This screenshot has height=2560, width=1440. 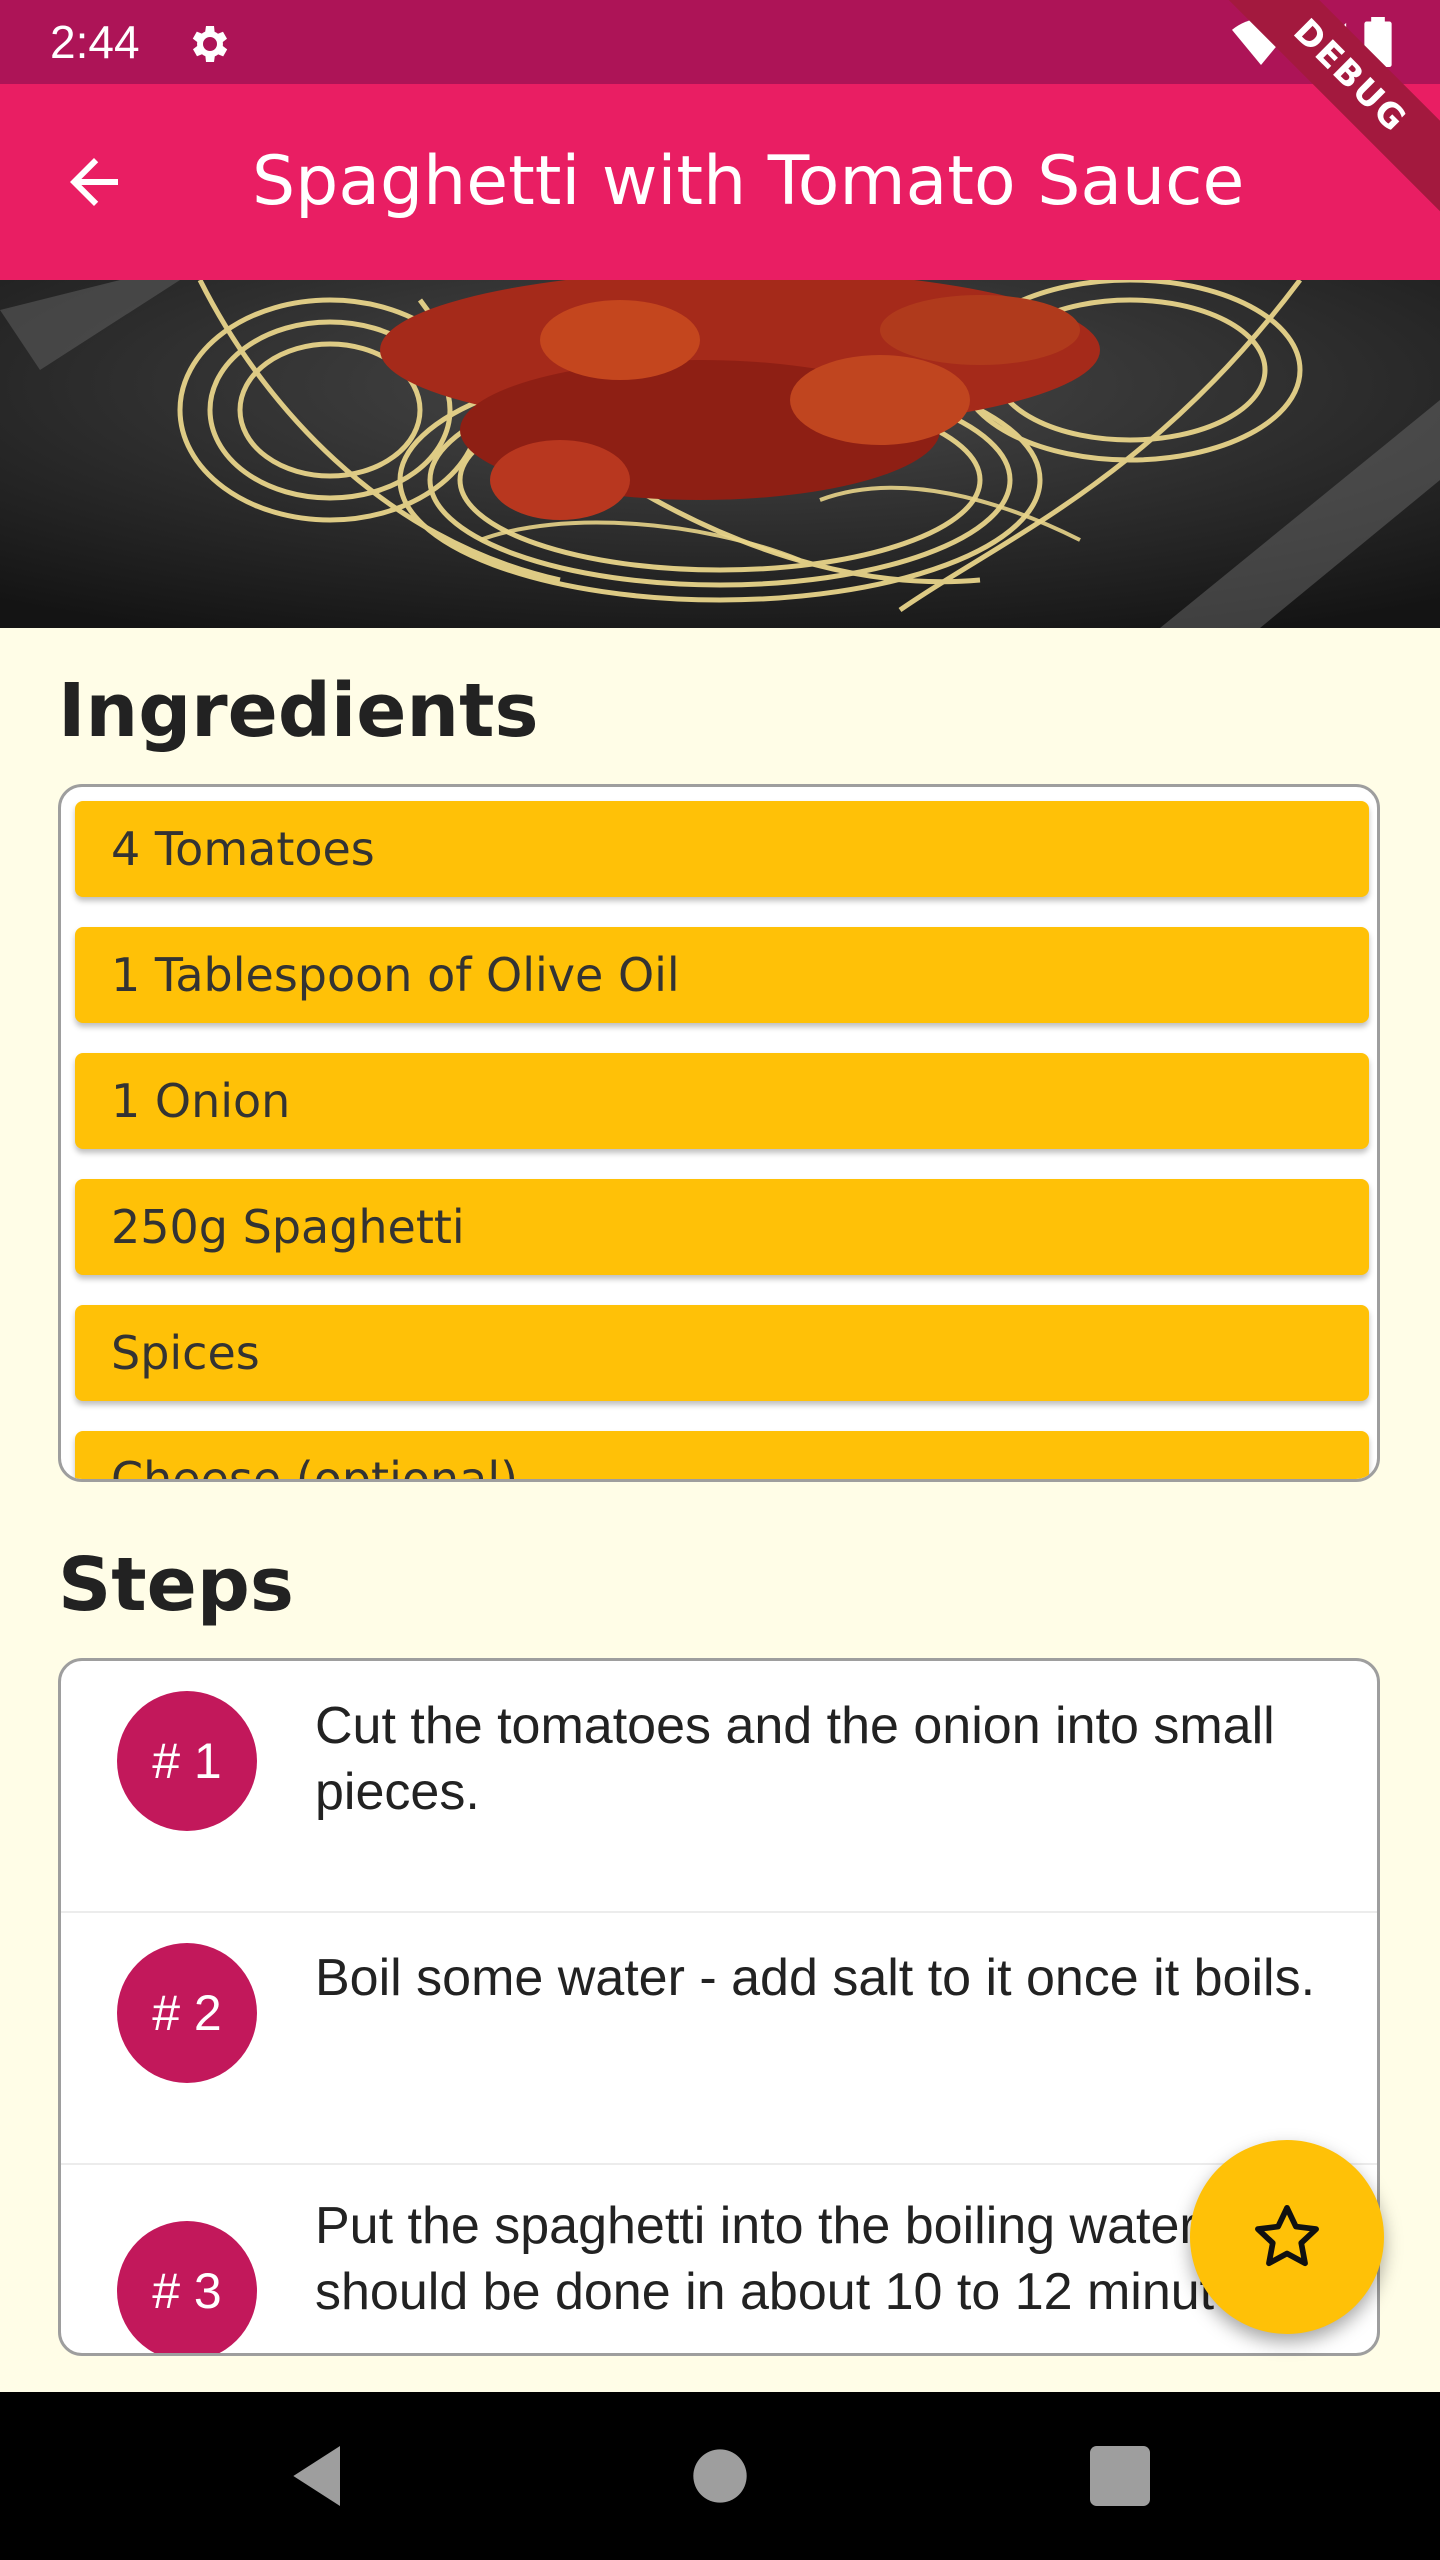 I want to click on status-bar: 2:44, so click(x=720, y=42).